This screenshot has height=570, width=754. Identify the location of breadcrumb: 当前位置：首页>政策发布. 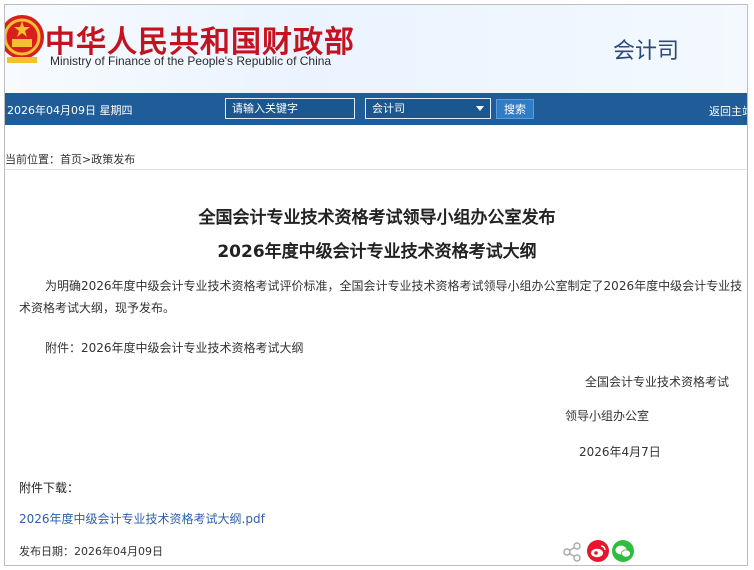
(70, 159).